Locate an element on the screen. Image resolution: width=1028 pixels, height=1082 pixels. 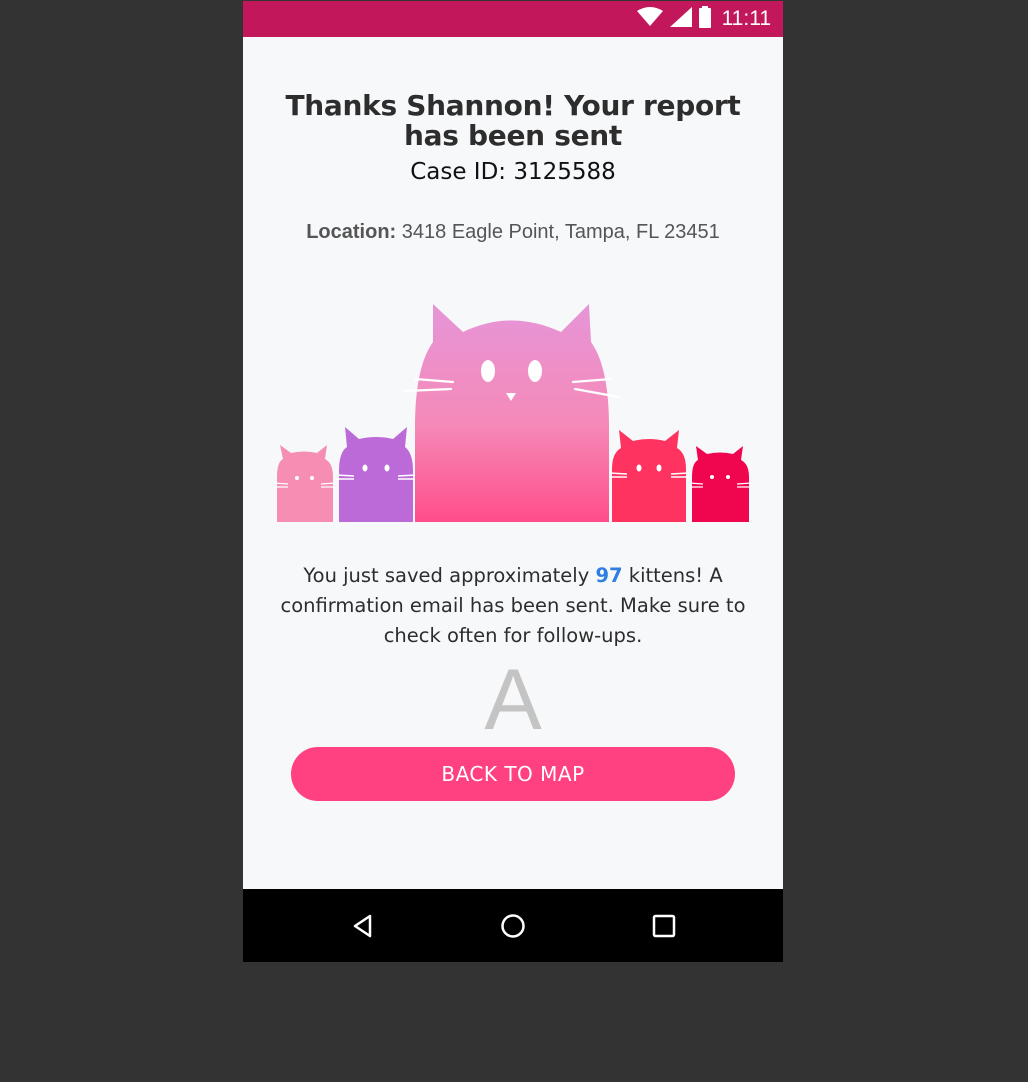
message-prefix: You just saved approximately is located at coordinates (449, 575).